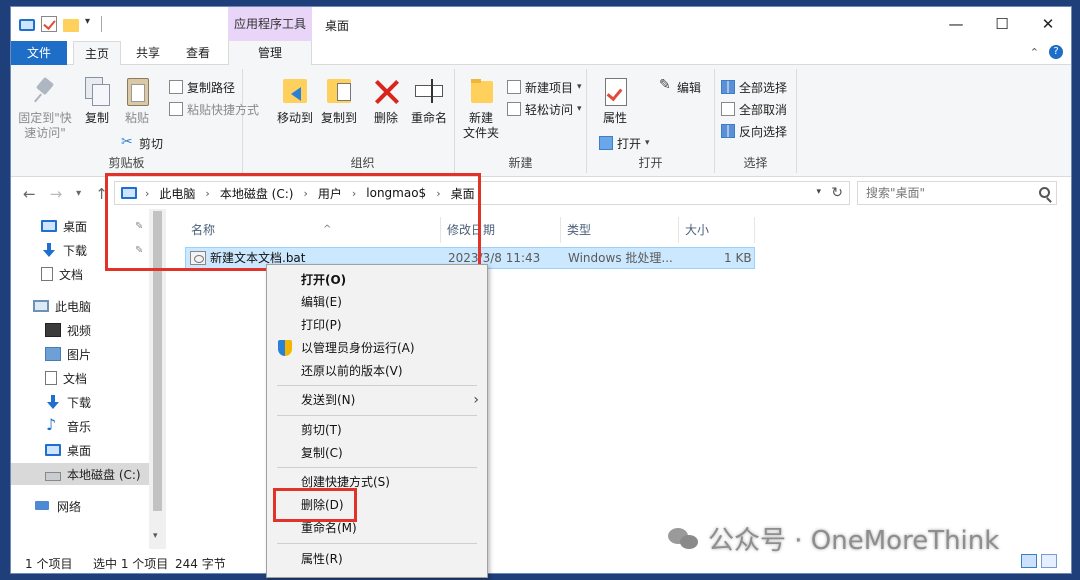  I want to click on large-icons-view-icon, so click(1049, 561).